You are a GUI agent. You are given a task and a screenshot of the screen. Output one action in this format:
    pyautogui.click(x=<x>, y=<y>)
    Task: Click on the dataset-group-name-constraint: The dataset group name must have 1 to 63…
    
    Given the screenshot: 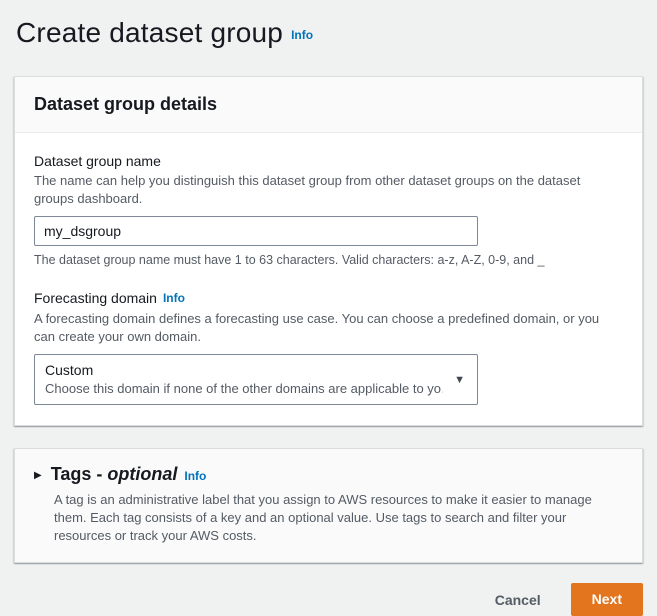 What is the action you would take?
    pyautogui.click(x=289, y=260)
    